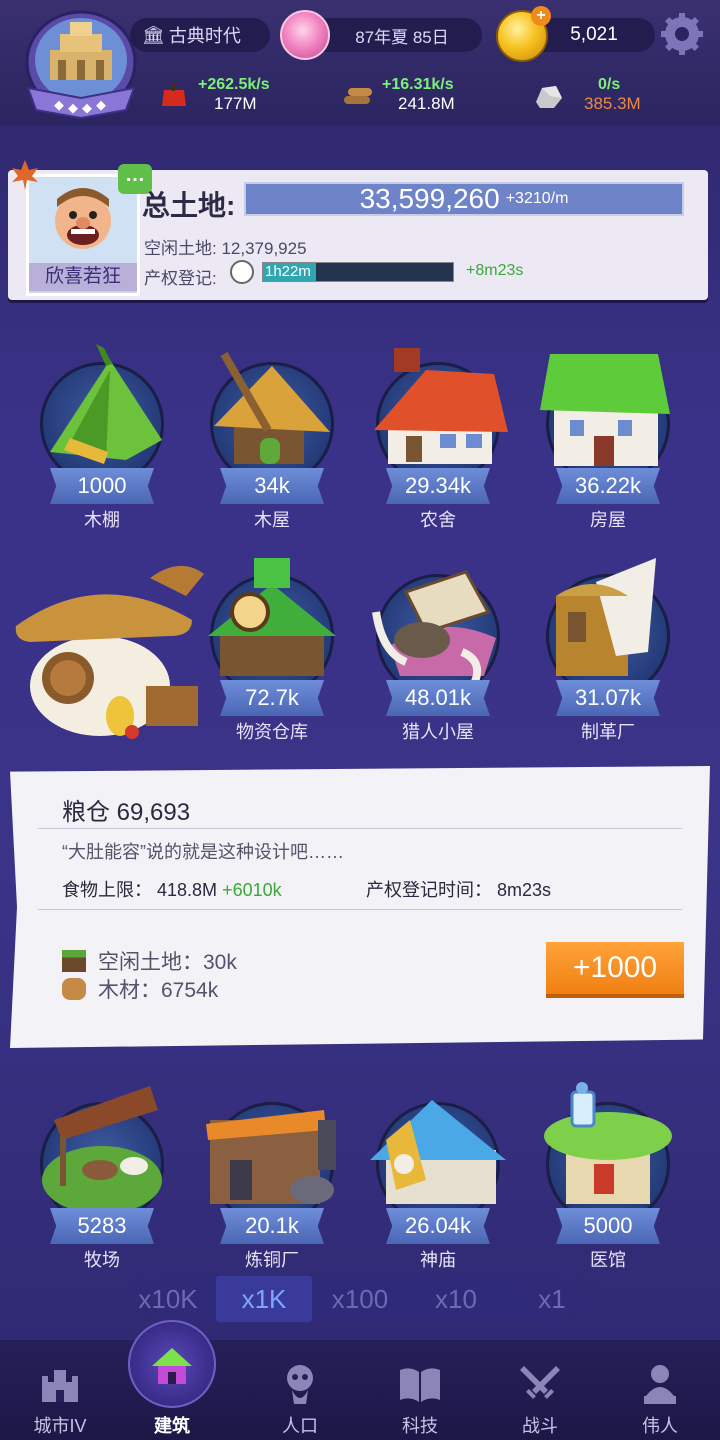  What do you see at coordinates (168, 1299) in the screenshot?
I see `multiplier-x10k: x10K` at bounding box center [168, 1299].